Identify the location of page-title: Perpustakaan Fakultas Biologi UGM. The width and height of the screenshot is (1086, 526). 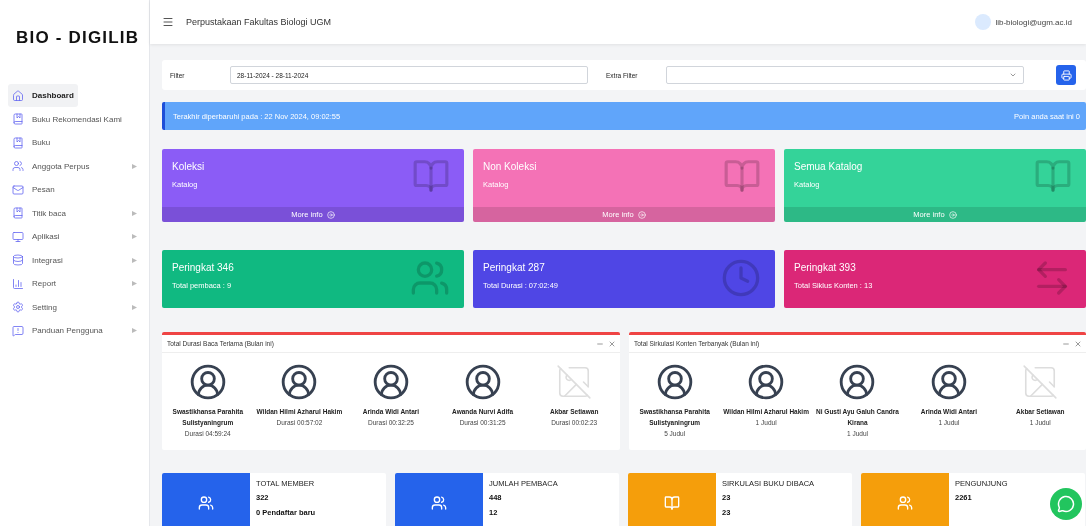
(259, 22).